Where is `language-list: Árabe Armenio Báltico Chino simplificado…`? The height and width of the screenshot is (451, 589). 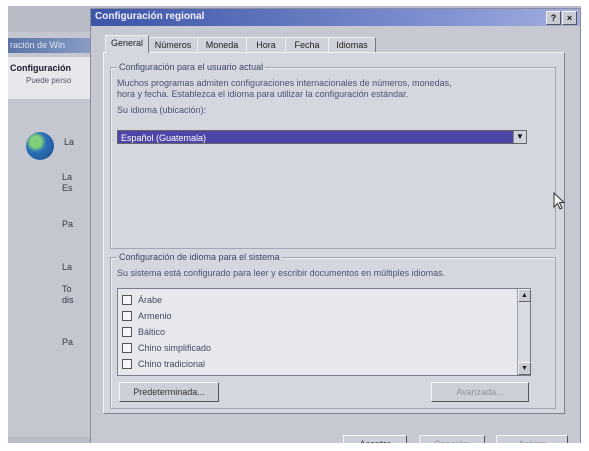 language-list: Árabe Armenio Báltico Chino simplificado… is located at coordinates (324, 332).